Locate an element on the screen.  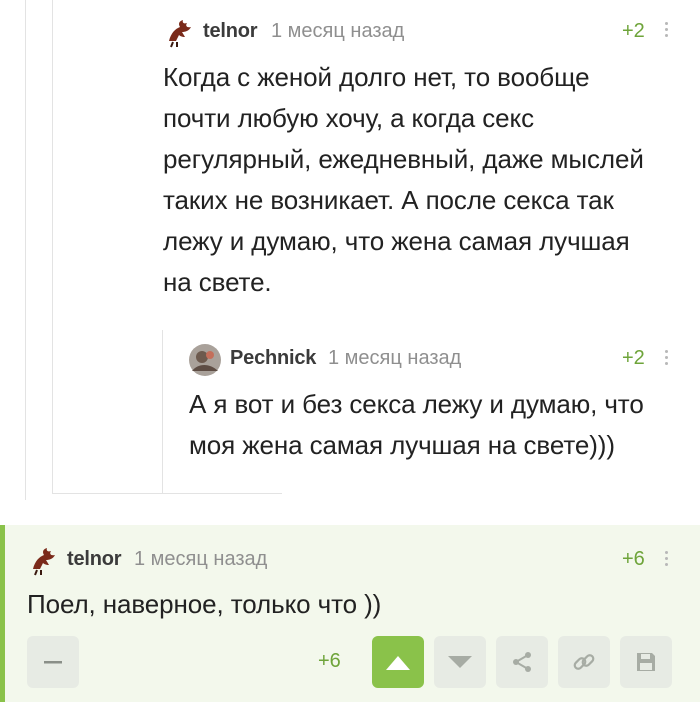
collapse-button is located at coordinates (53, 662).